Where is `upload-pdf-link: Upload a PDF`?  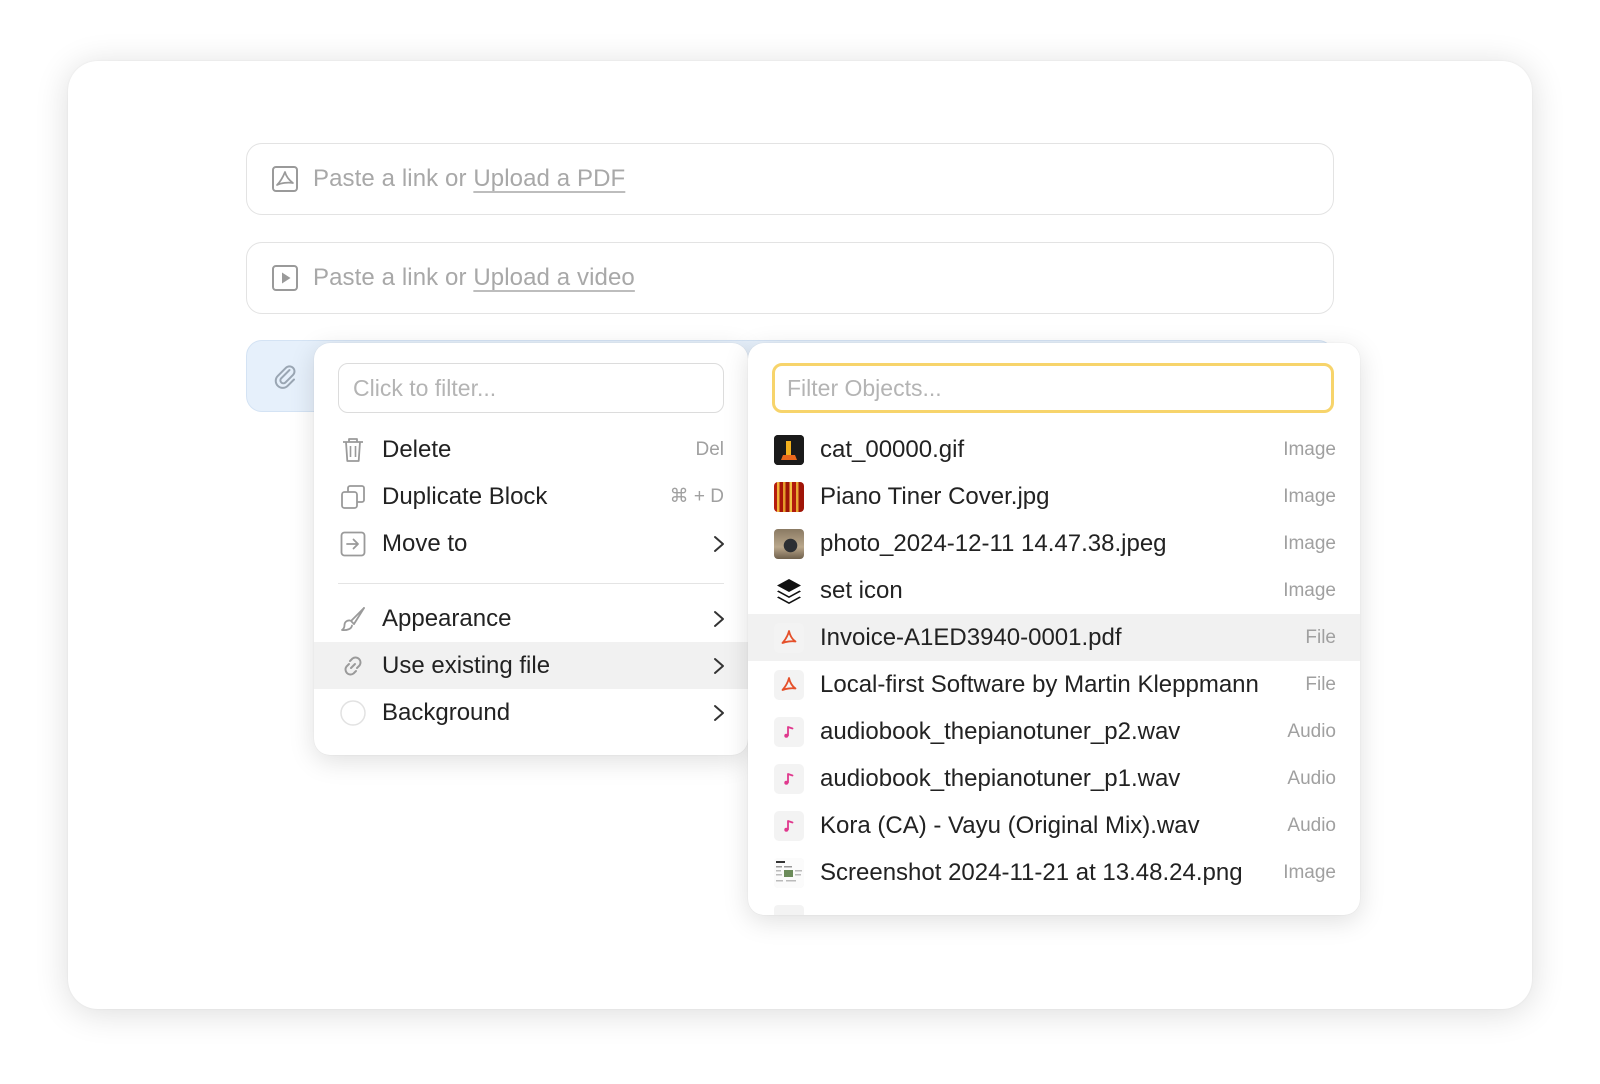 upload-pdf-link: Upload a PDF is located at coordinates (549, 178).